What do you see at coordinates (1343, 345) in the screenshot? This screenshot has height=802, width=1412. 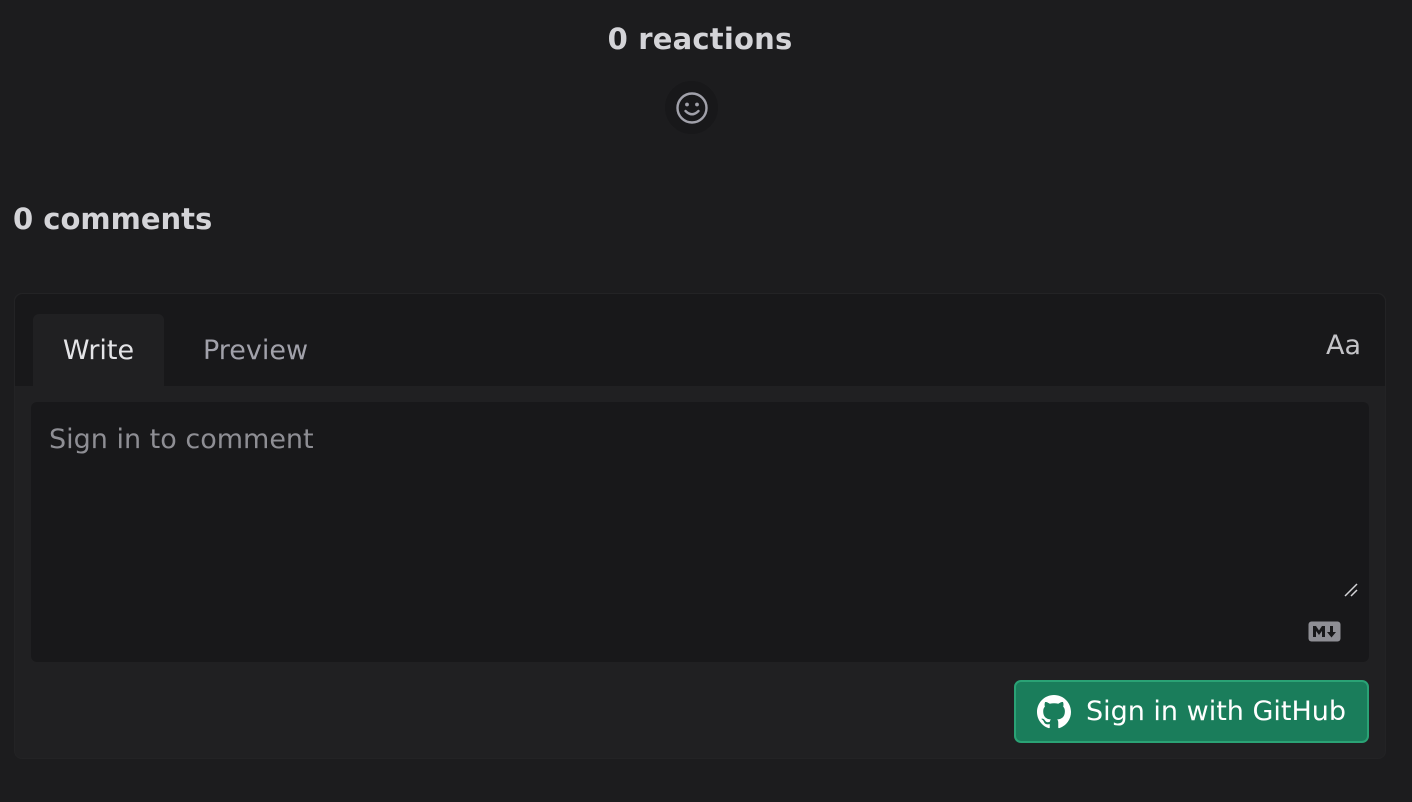 I see `text-format-toggle: Aa` at bounding box center [1343, 345].